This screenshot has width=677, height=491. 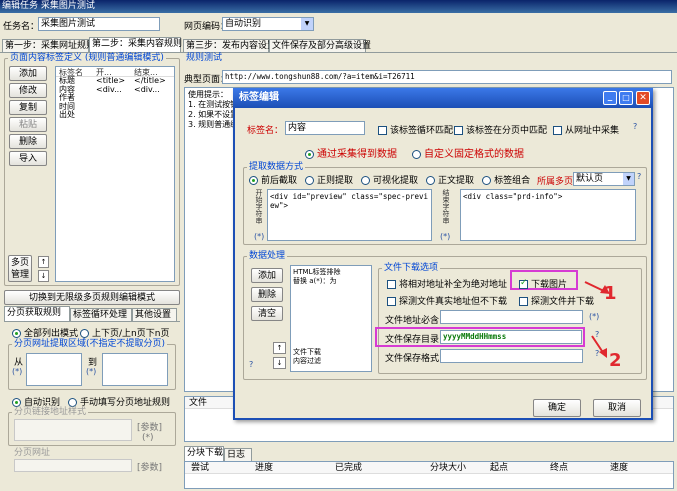 What do you see at coordinates (154, 314) in the screenshot?
I see `tab-other: 其他设置` at bounding box center [154, 314].